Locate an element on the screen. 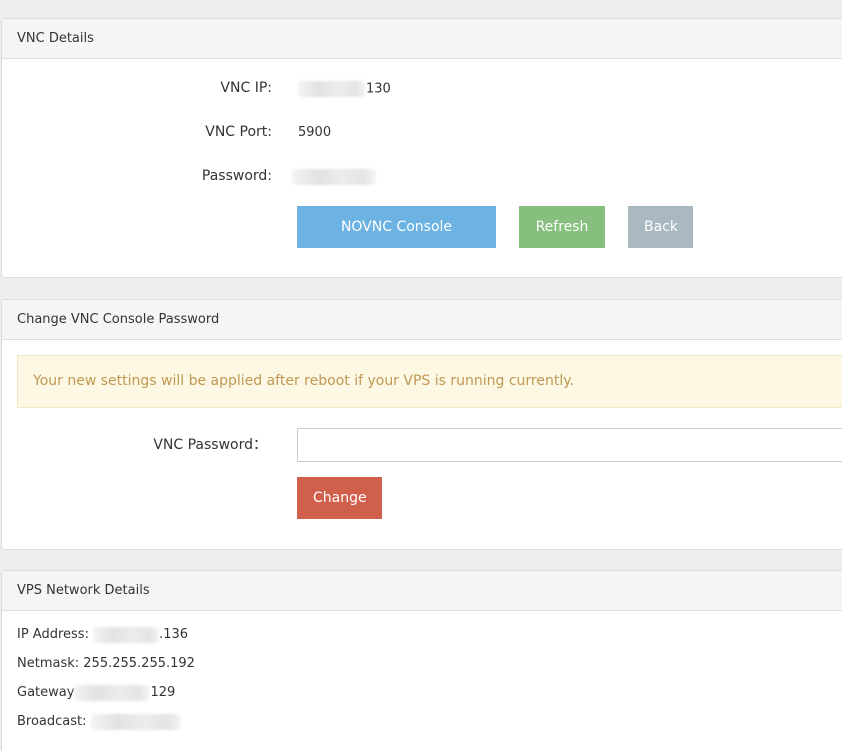  vnc-port-value: 5900 is located at coordinates (315, 132).